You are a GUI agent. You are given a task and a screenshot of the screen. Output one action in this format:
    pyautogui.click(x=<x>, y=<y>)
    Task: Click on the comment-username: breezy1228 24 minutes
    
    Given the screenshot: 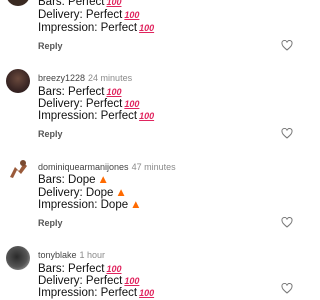 What is the action you would take?
    pyautogui.click(x=85, y=78)
    